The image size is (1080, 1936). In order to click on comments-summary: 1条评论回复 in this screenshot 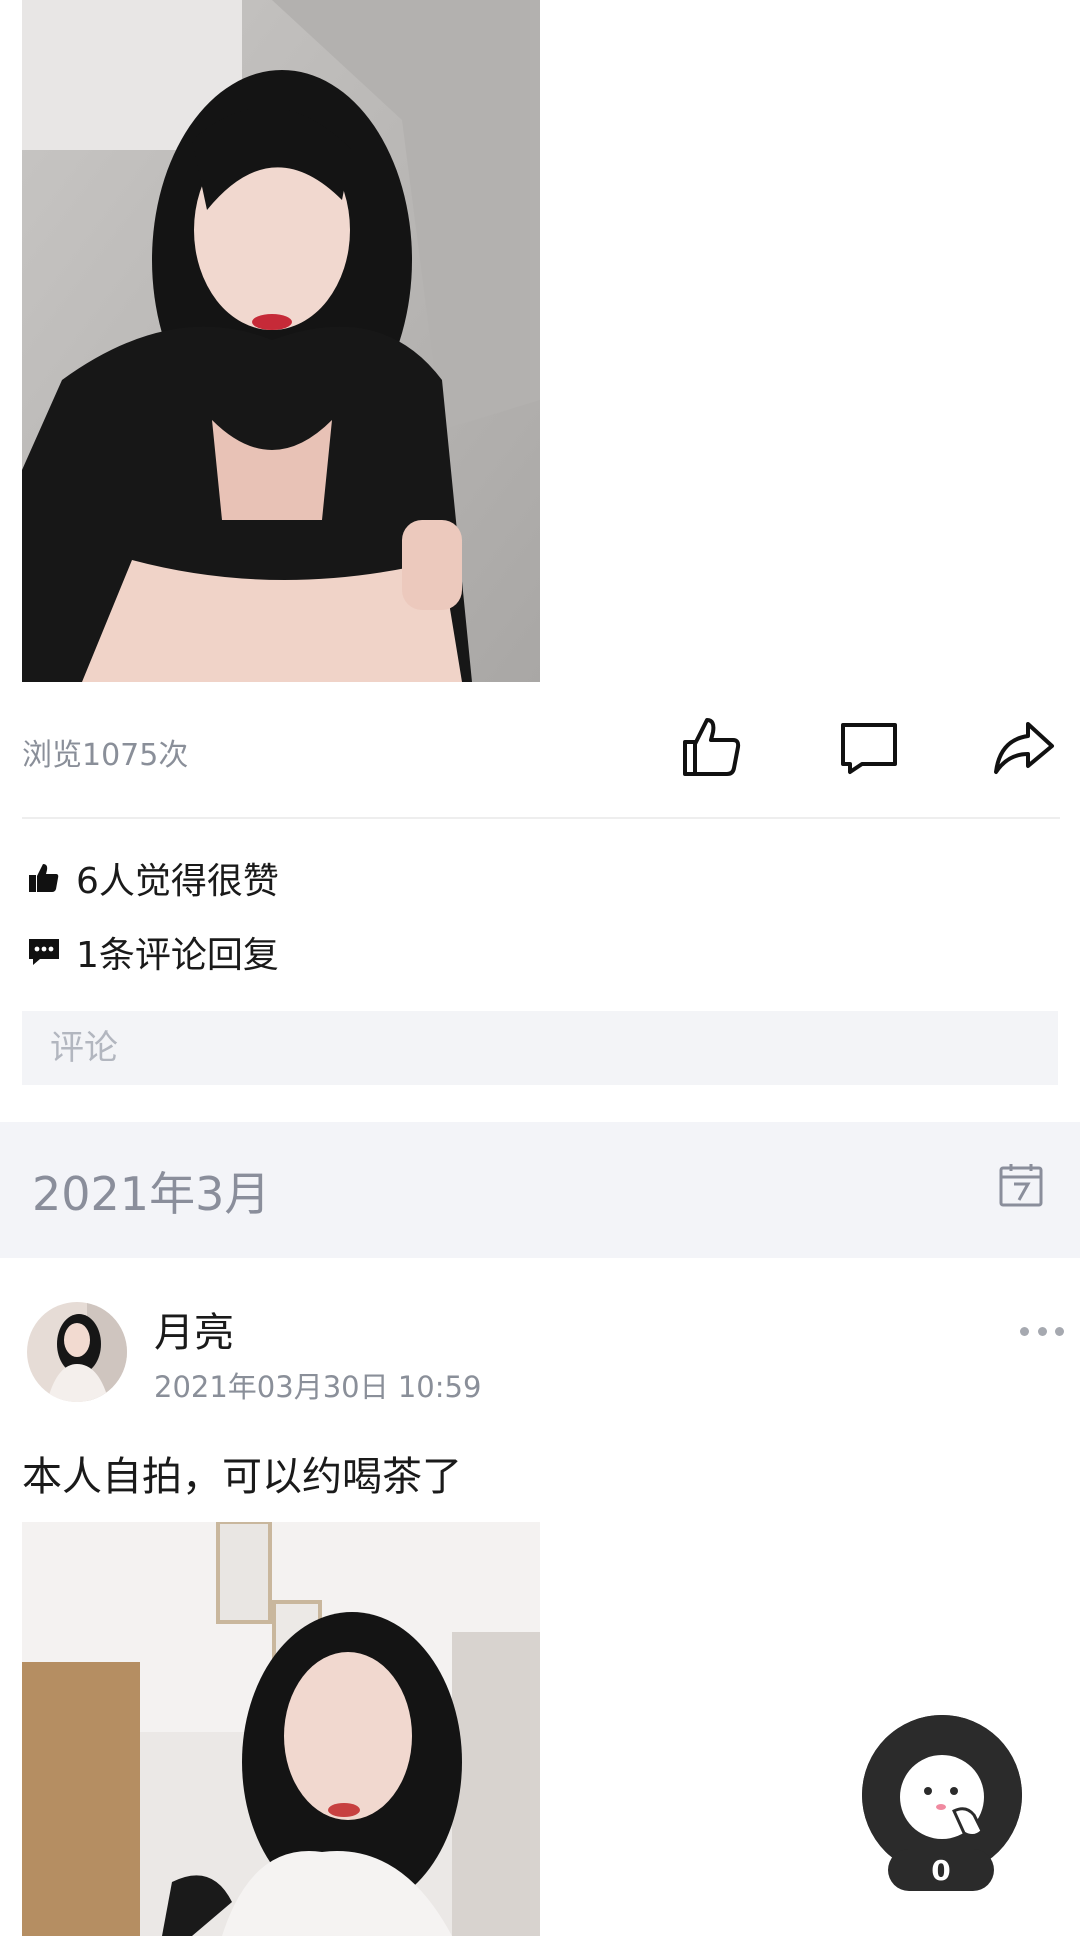, I will do `click(152, 952)`.